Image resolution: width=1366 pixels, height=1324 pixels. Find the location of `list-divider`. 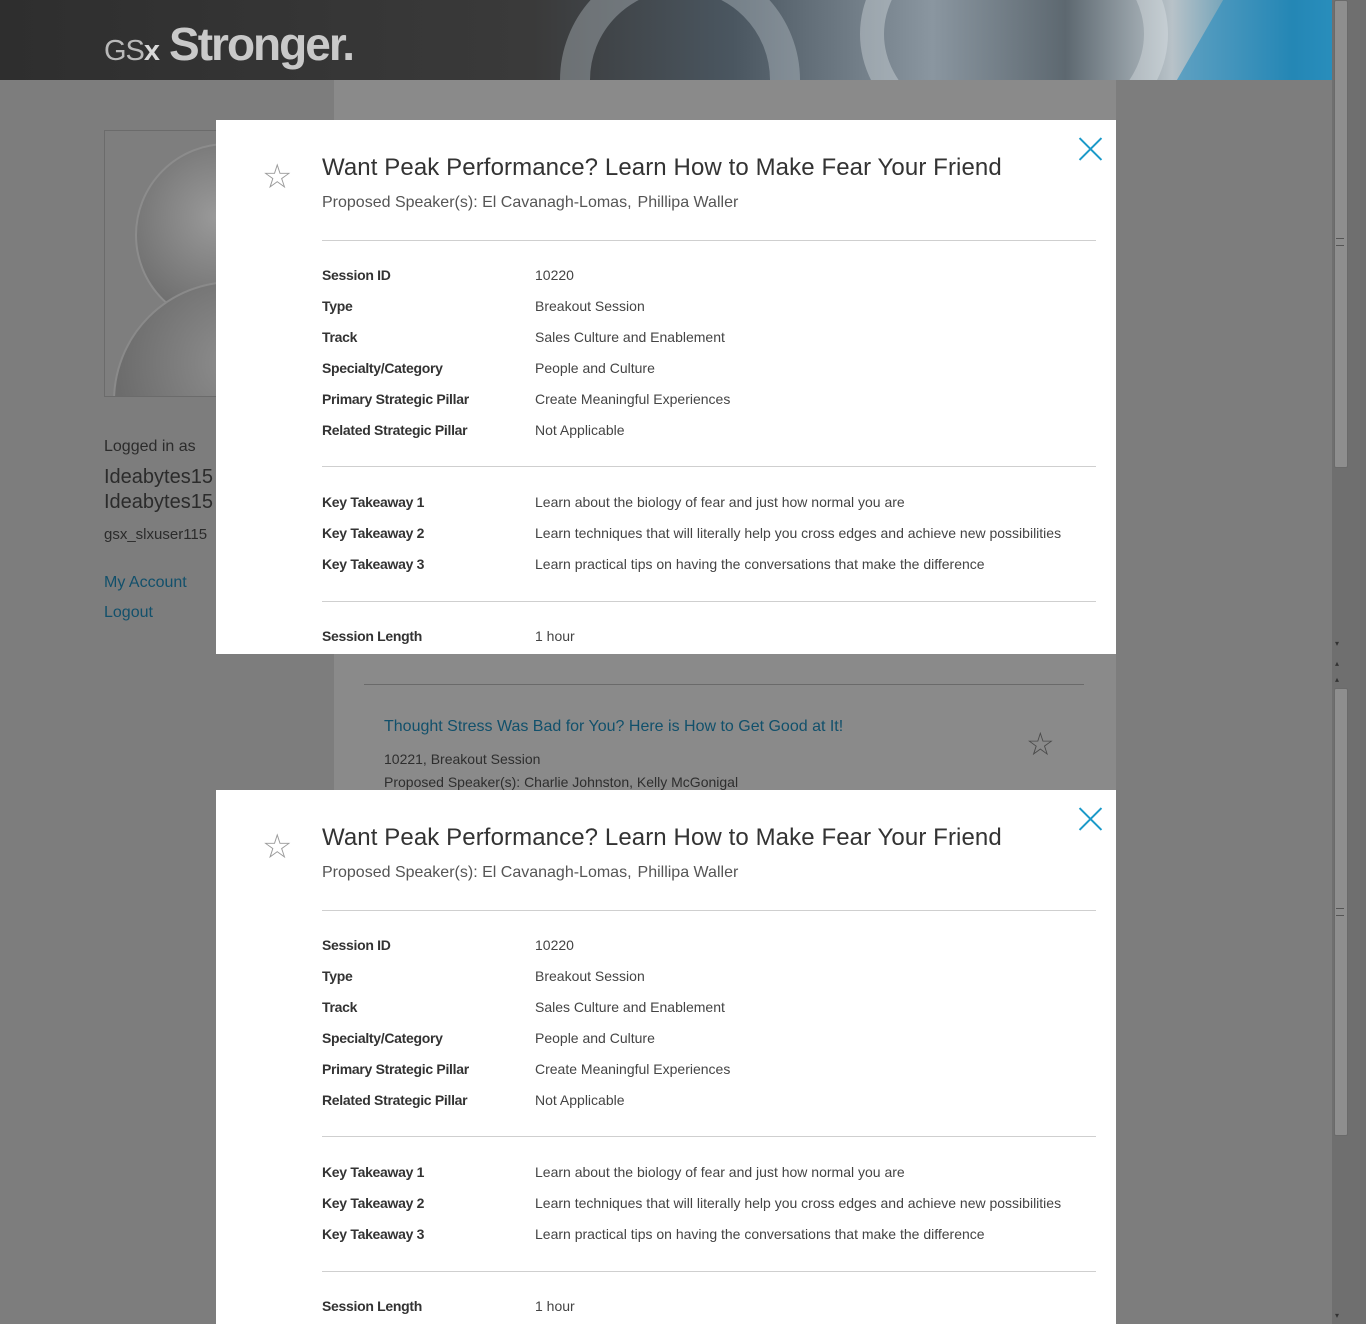

list-divider is located at coordinates (724, 684).